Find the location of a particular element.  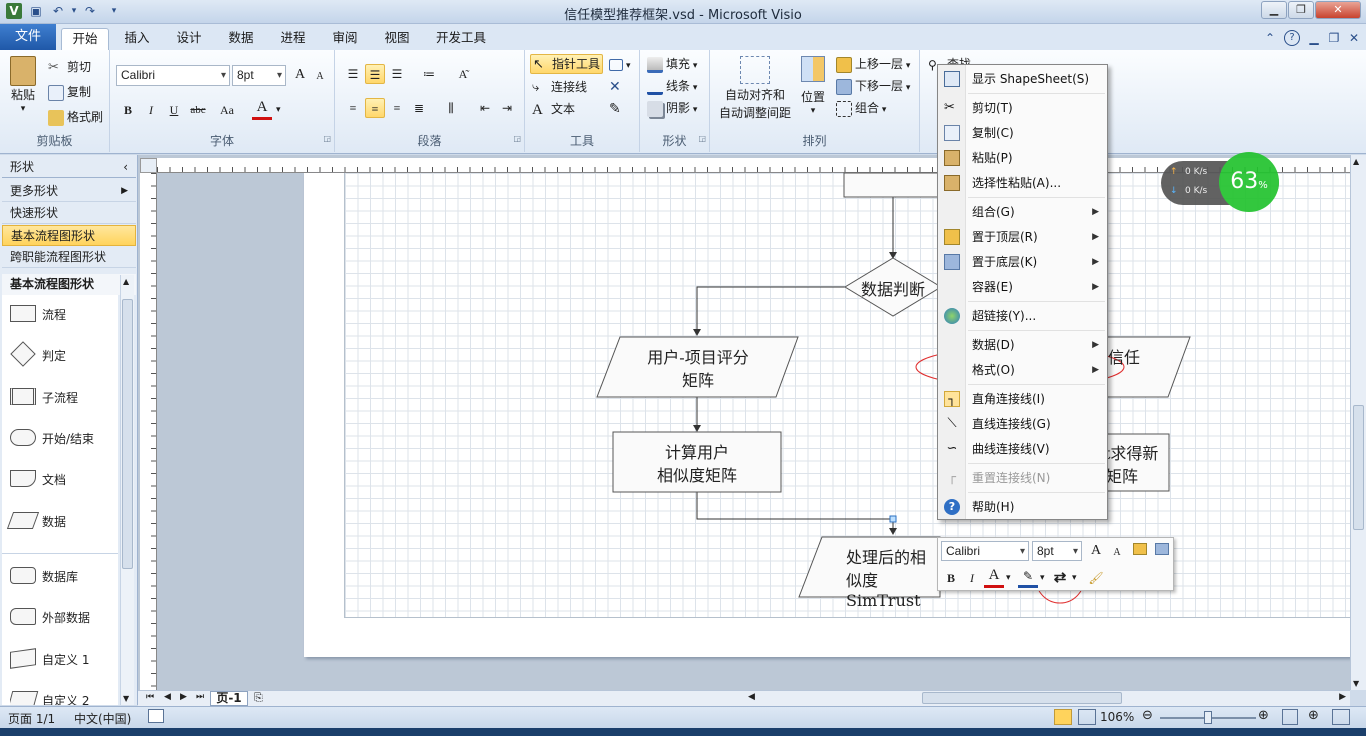

menu-item-label: 粘贴(P) is located at coordinates (992, 158).